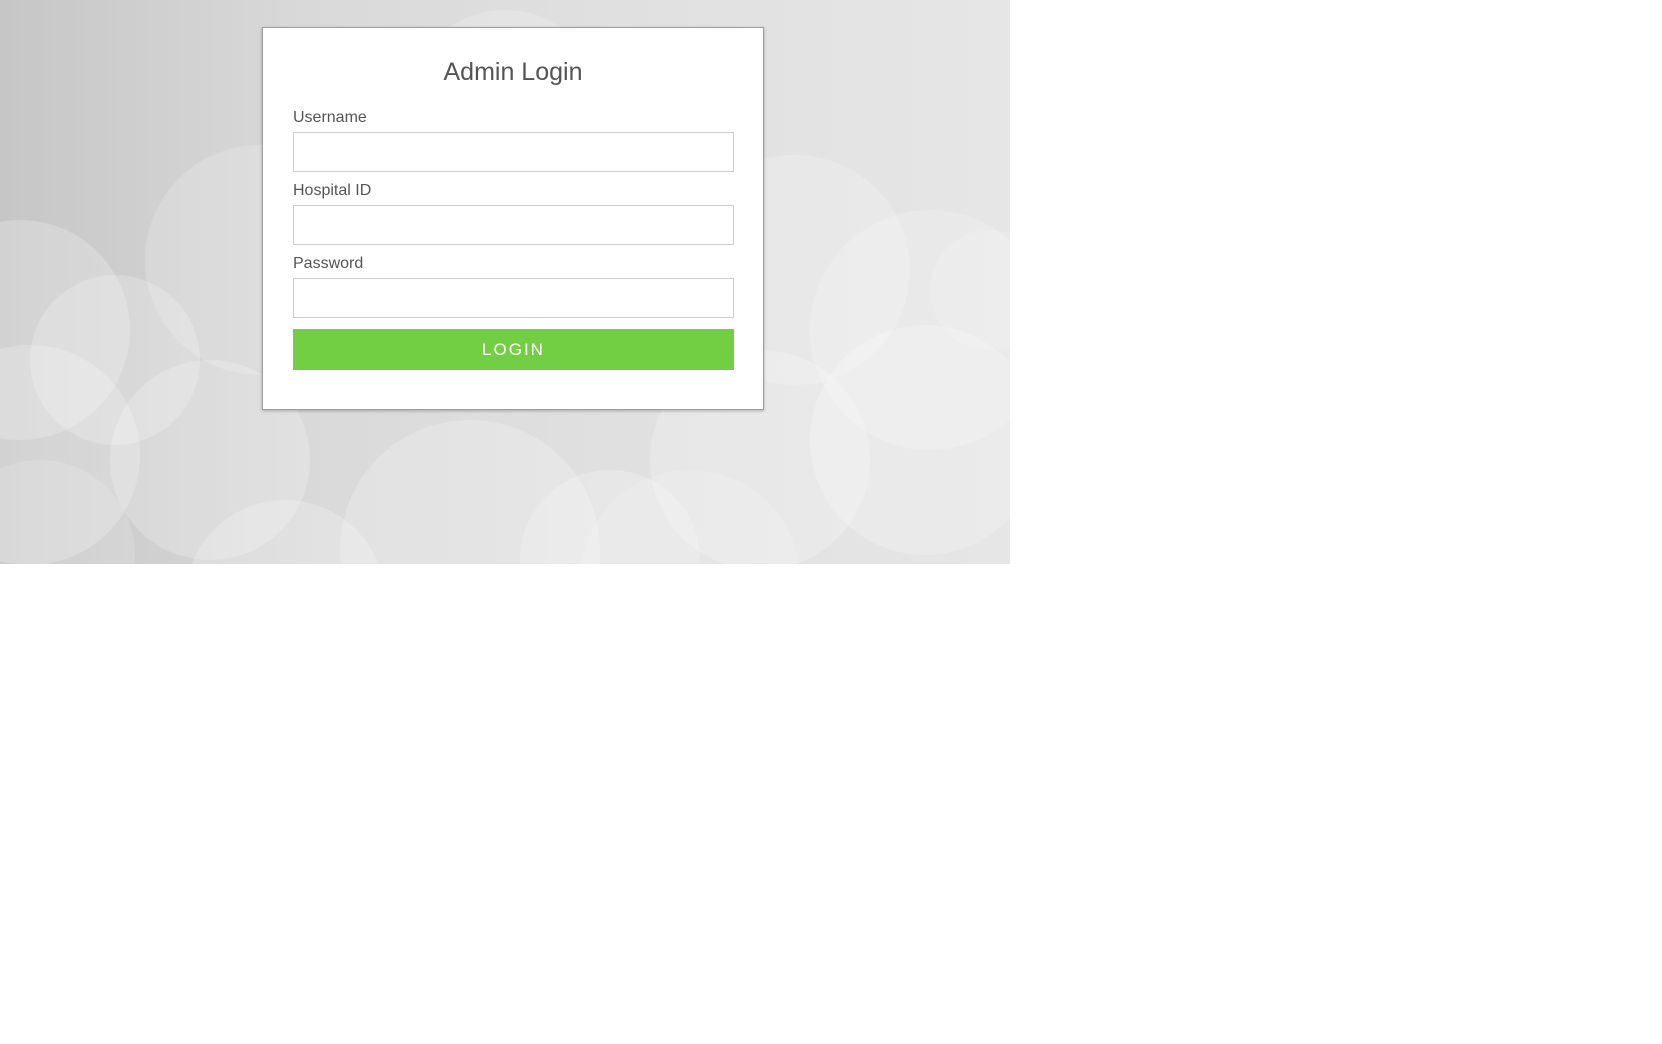  What do you see at coordinates (513, 298) in the screenshot?
I see `password-input` at bounding box center [513, 298].